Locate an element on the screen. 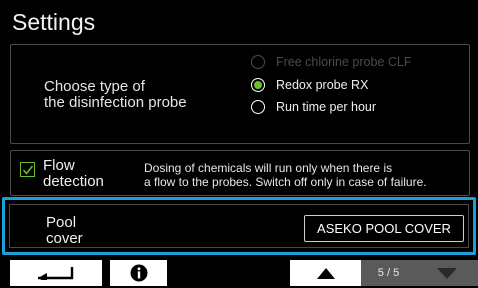 The image size is (478, 288). radio-option-label: Run time per hour is located at coordinates (326, 107).